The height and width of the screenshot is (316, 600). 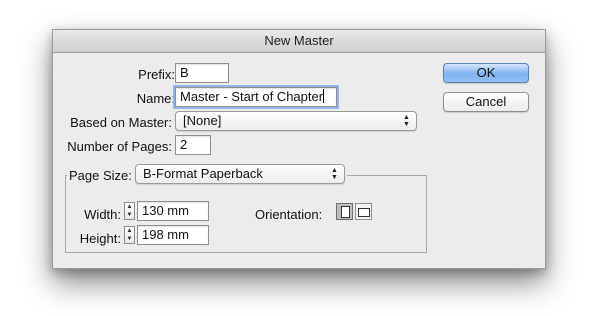 I want to click on based-on-master-label: Based on Master:, so click(x=121, y=122).